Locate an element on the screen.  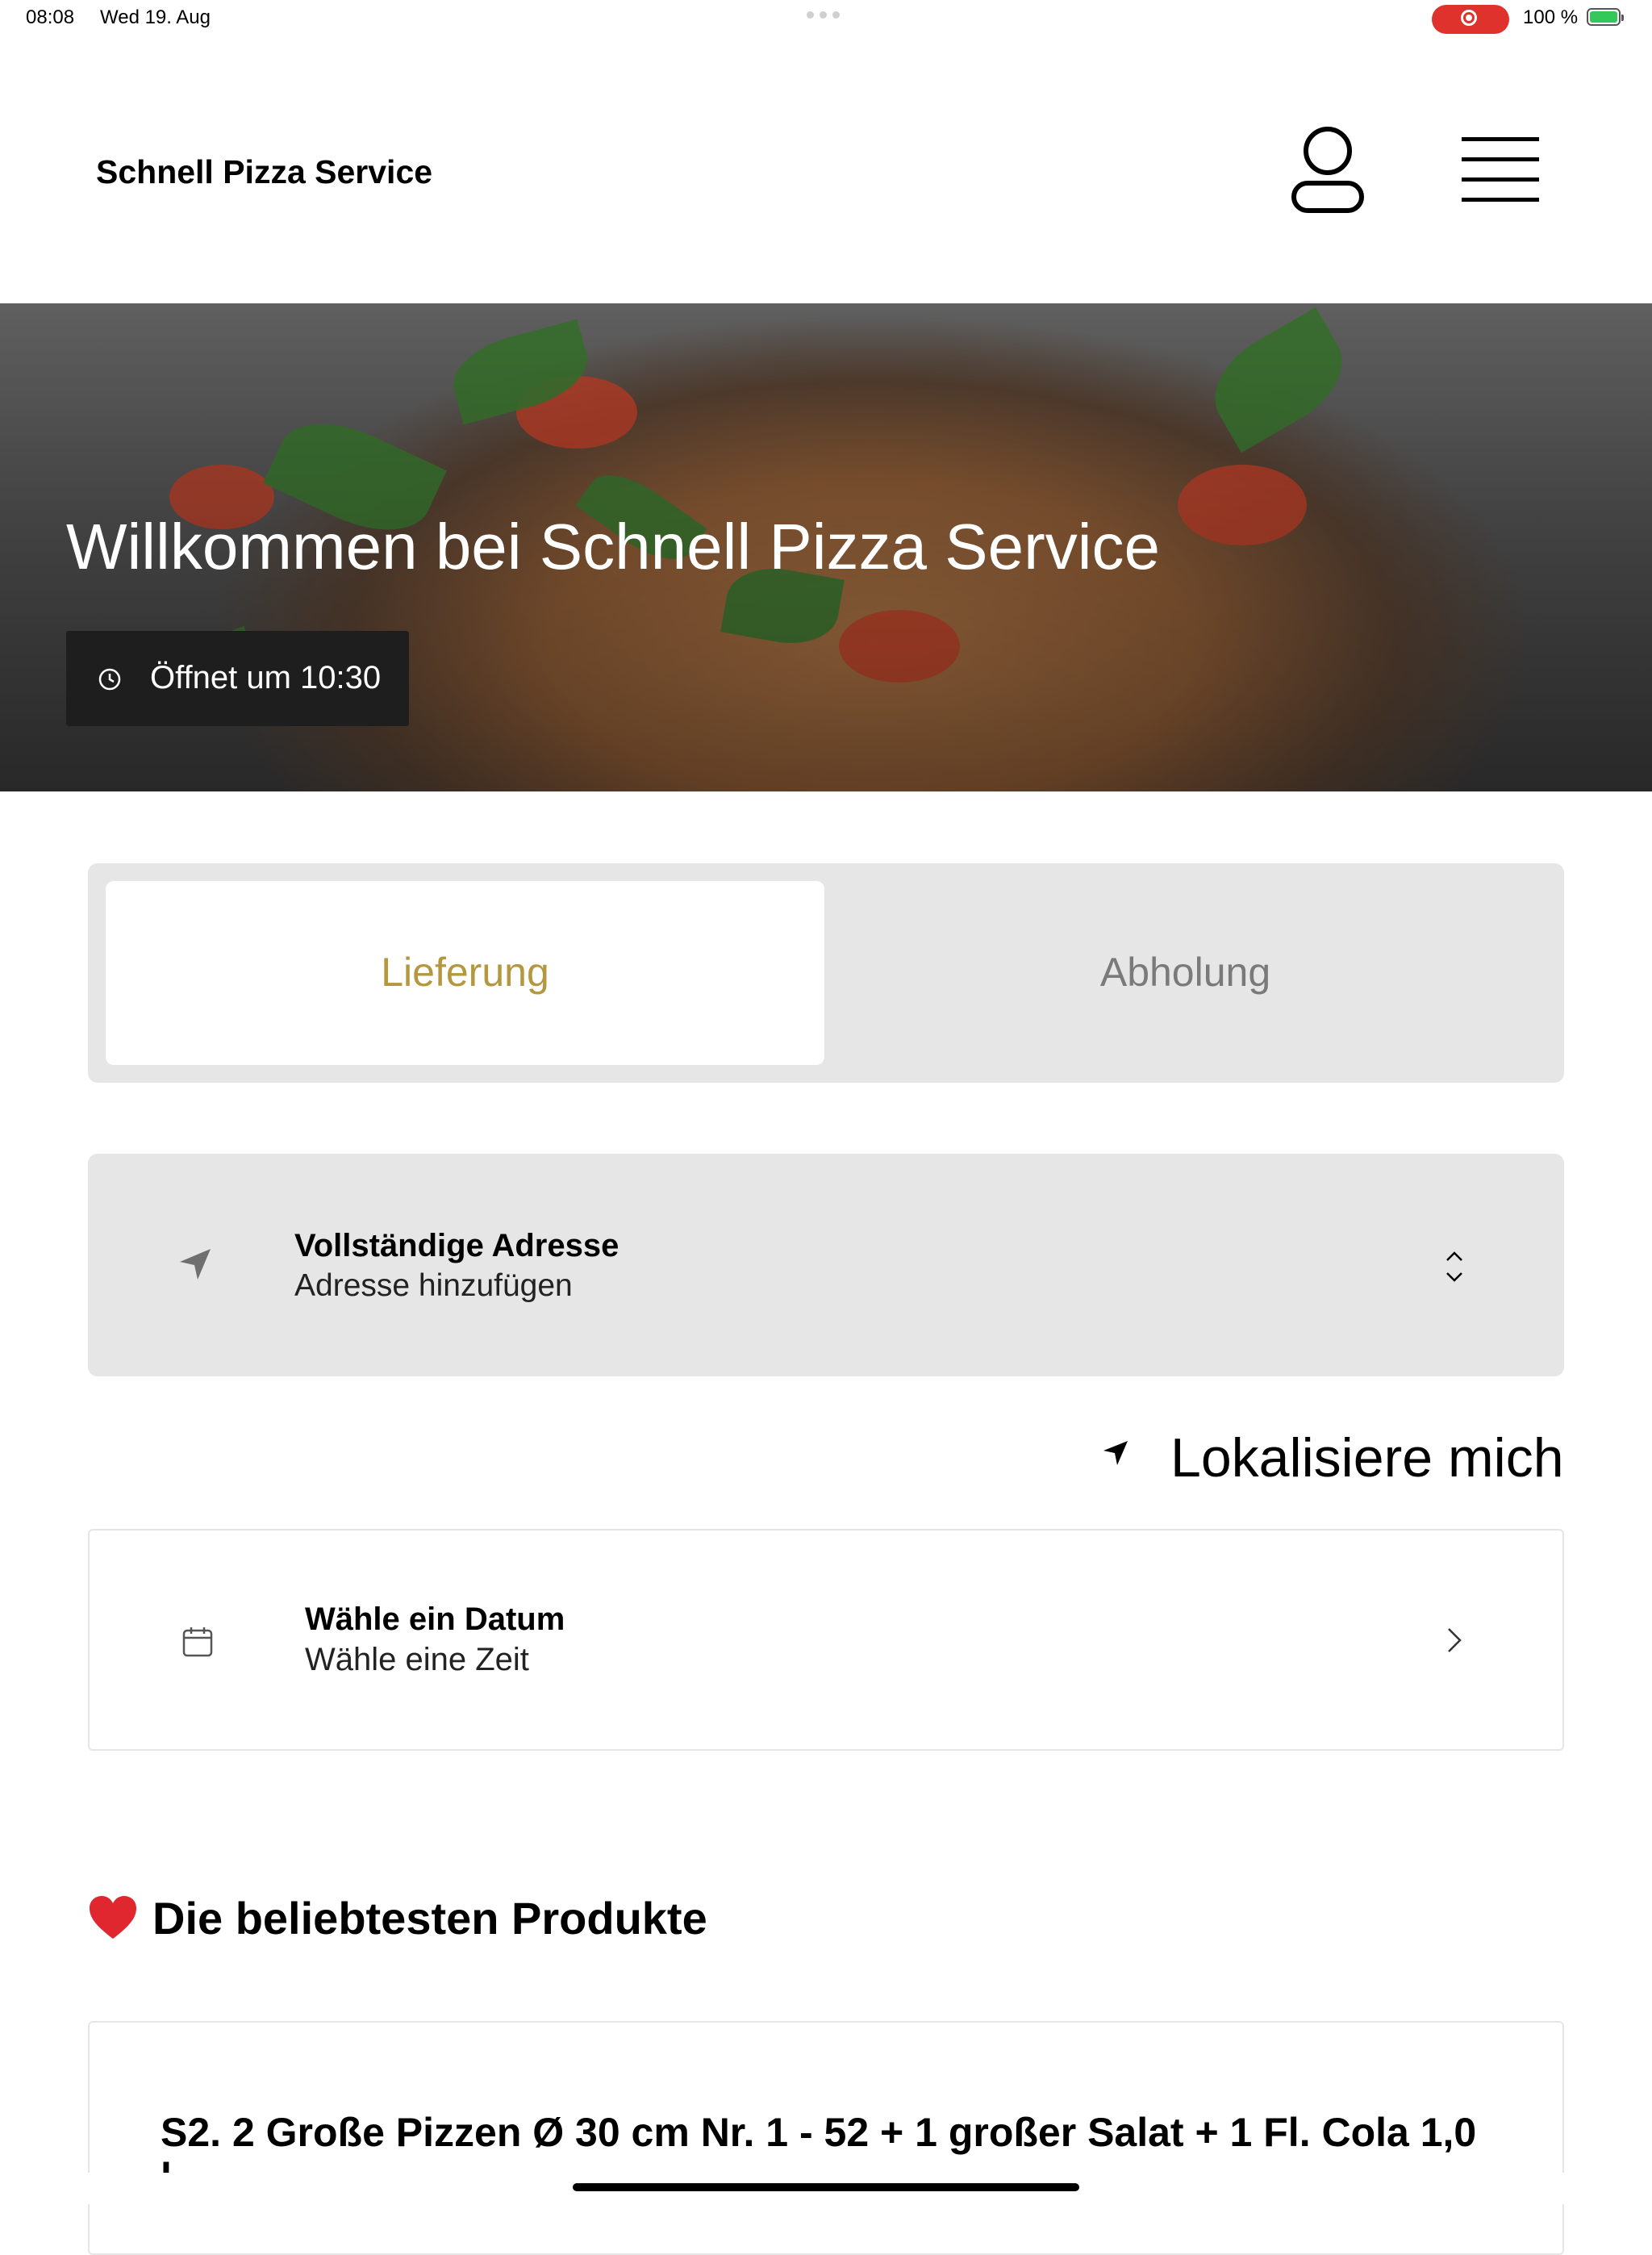
battery-icon is located at coordinates (1605, 17).